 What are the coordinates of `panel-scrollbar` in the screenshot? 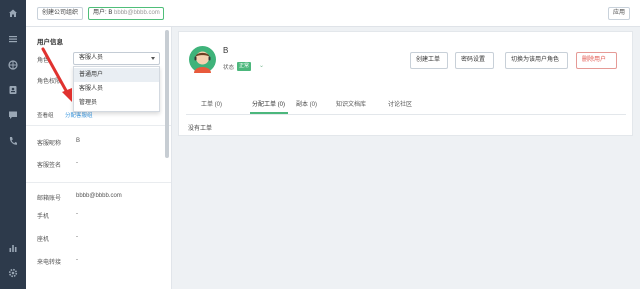 It's located at (167, 158).